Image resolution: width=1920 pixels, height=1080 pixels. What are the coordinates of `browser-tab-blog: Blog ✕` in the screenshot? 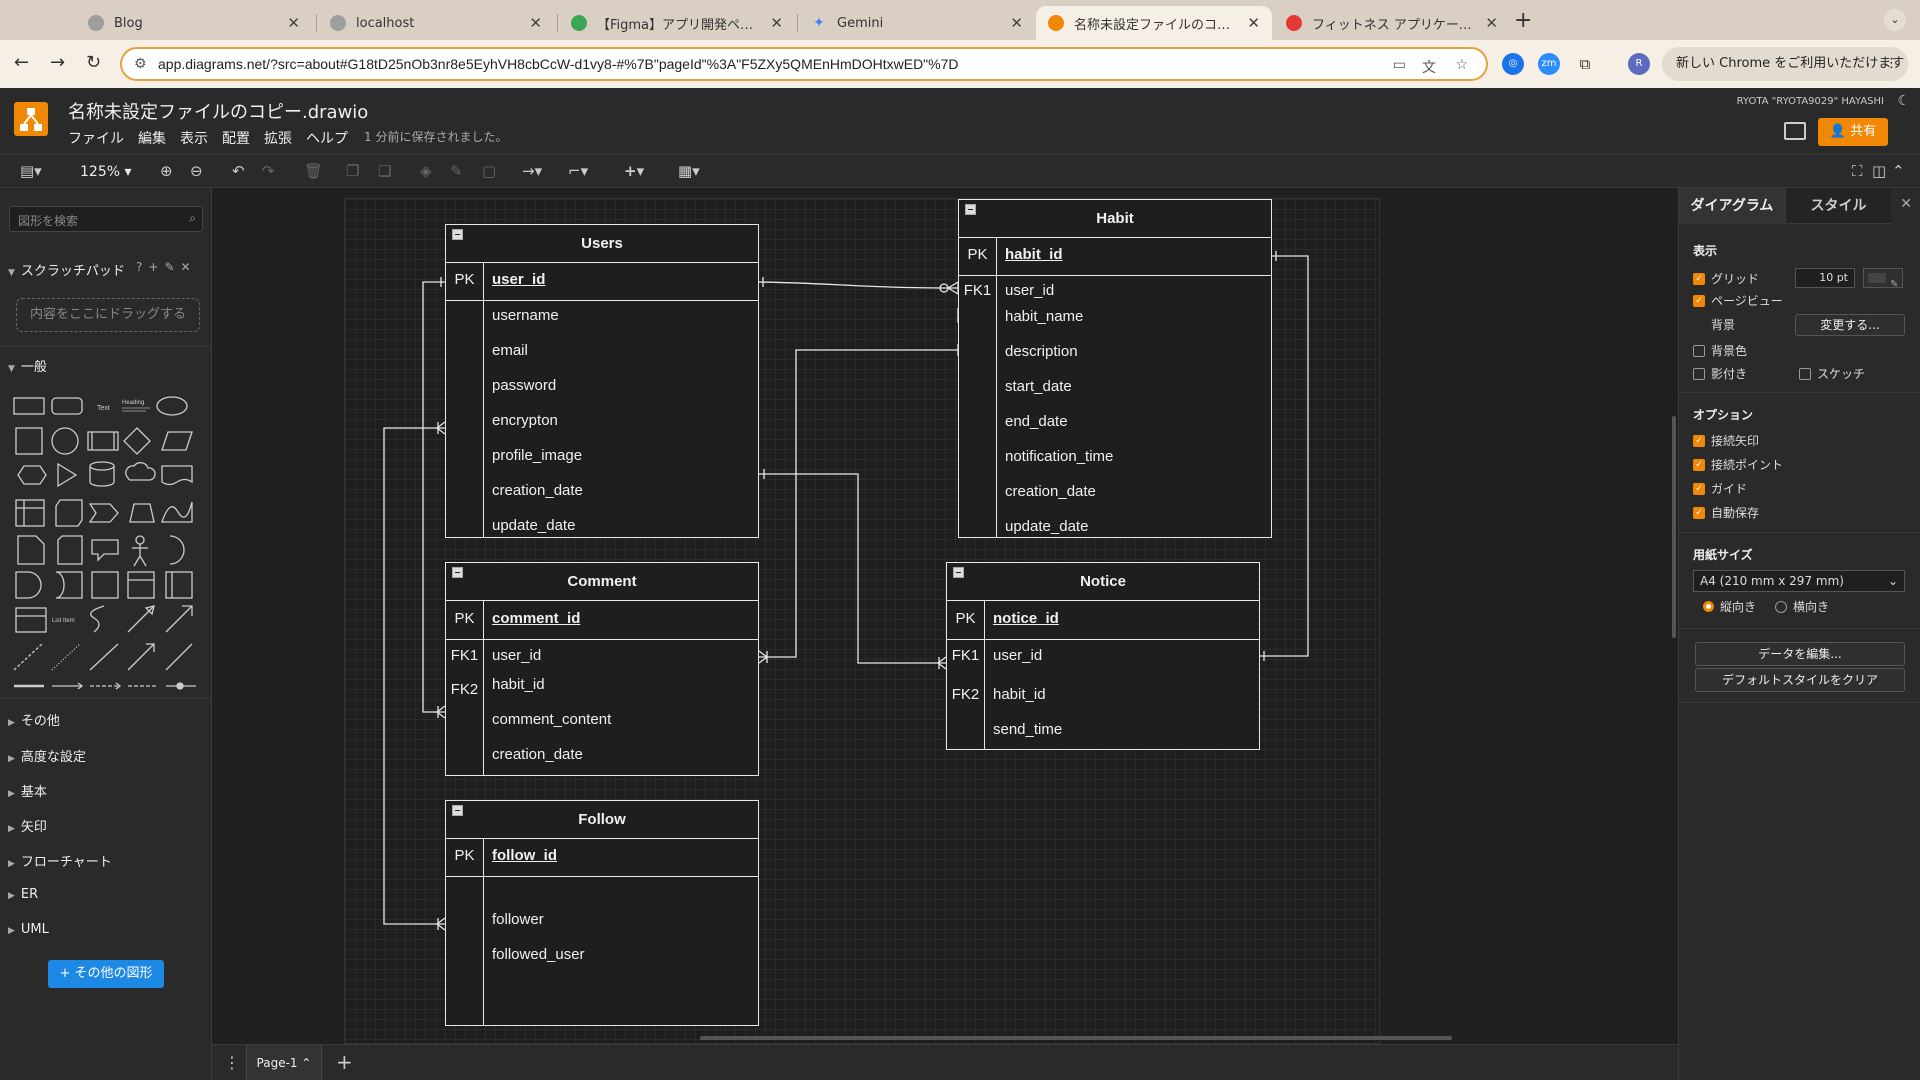 It's located at (194, 23).